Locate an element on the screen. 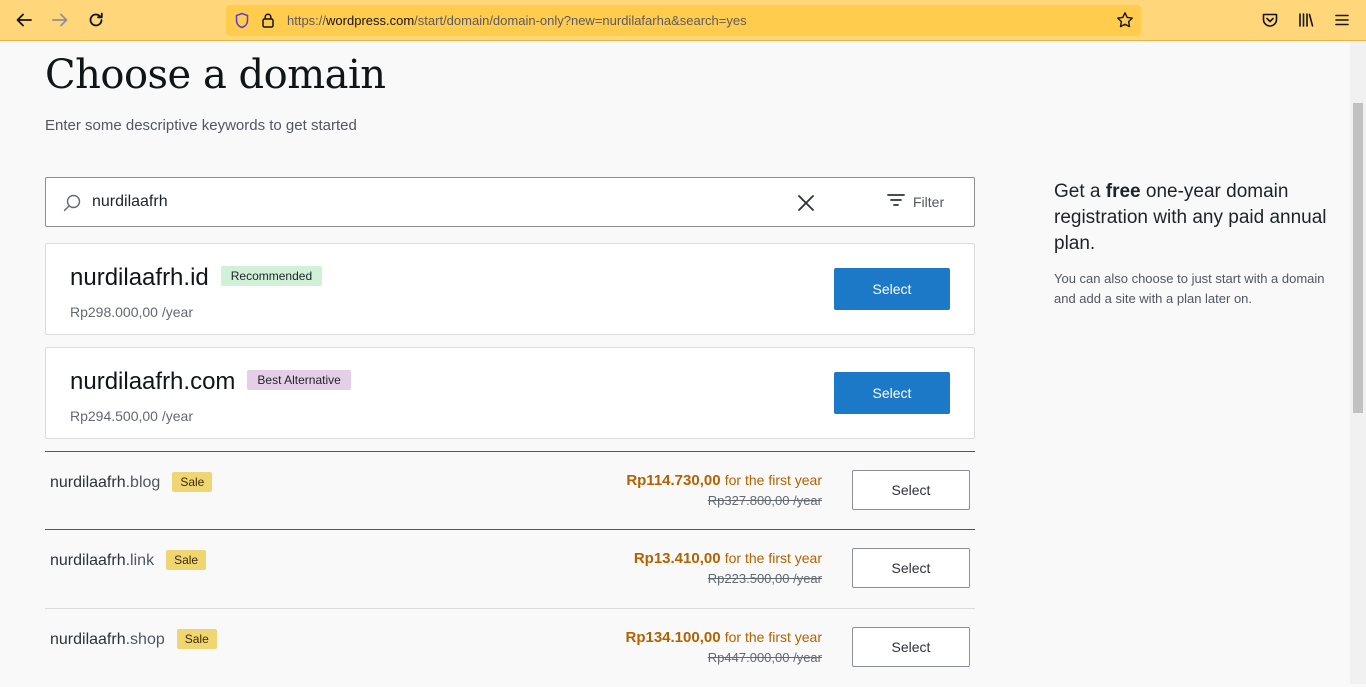 Image resolution: width=1366 pixels, height=687 pixels. tracking-shield-icon is located at coordinates (242, 23).